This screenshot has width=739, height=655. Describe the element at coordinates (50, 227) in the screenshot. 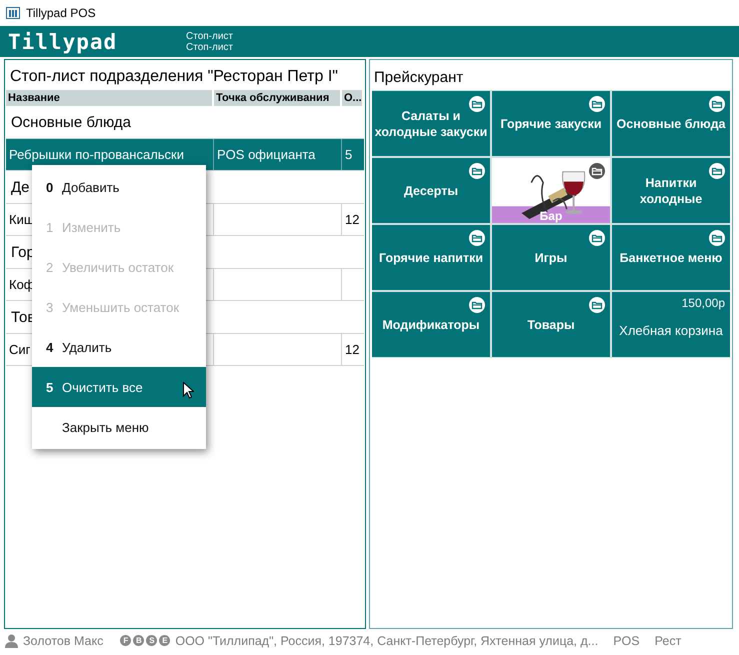

I see `shortcut-key: 1` at that location.